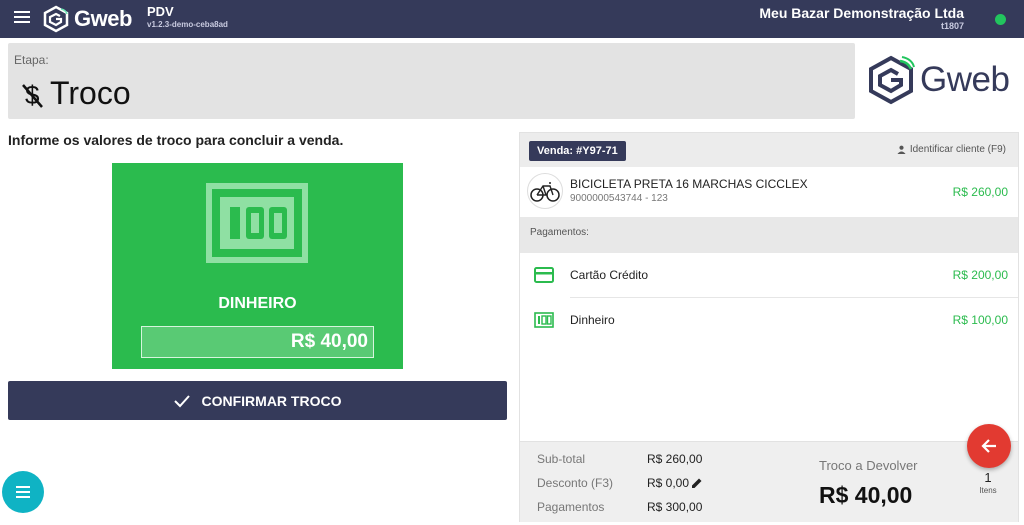  I want to click on identify-client-button: Identificar cliente (F9), so click(951, 149).